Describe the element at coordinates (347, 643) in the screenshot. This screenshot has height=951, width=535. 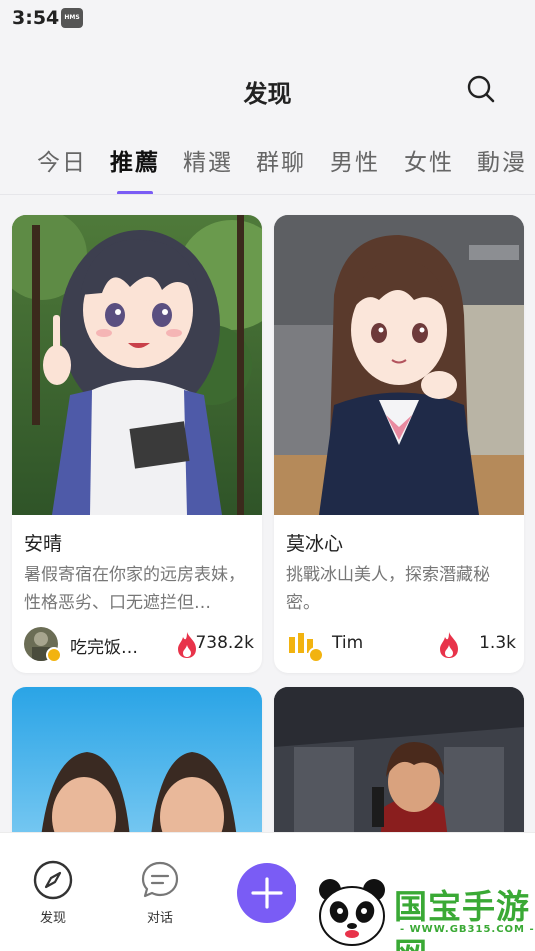
I see `author-name: Tim` at that location.